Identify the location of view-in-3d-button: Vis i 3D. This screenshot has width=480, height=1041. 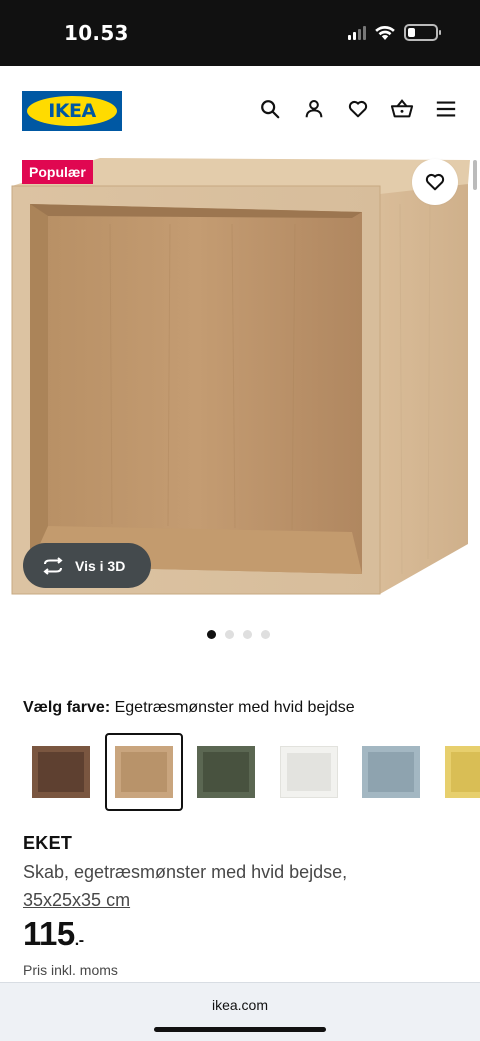
(87, 565).